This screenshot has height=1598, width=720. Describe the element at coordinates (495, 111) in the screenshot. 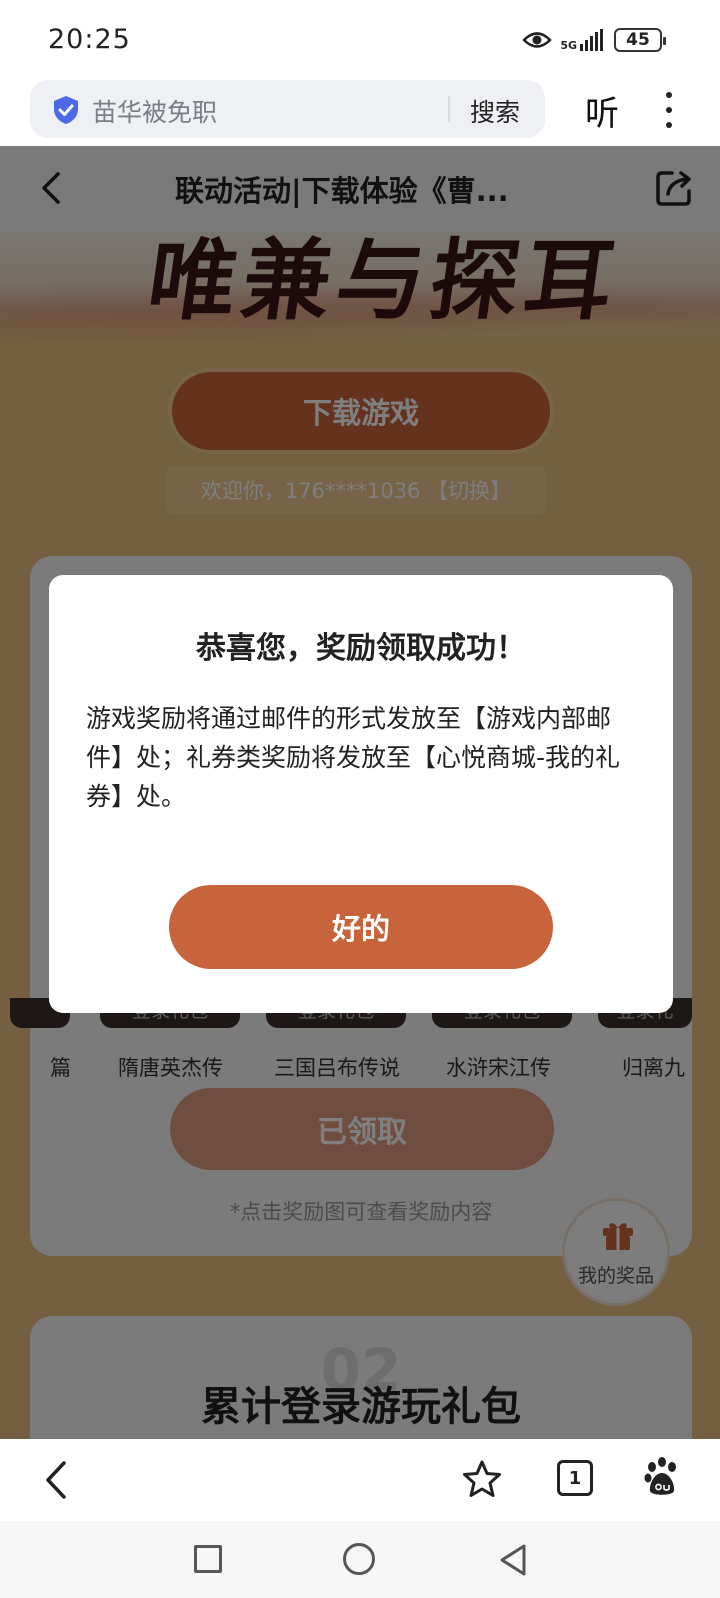

I see `search-button: 搜索` at that location.